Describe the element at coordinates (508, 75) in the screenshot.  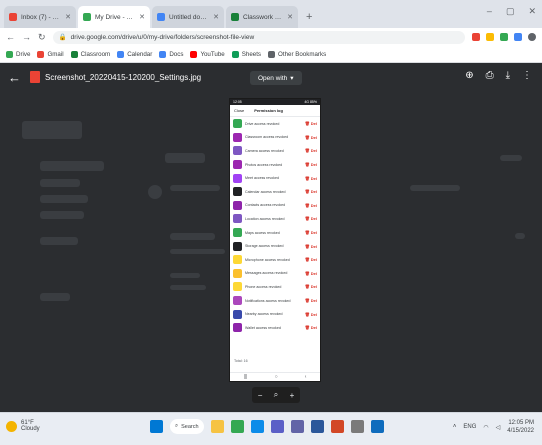
I see `download-icon: ⤓` at that location.